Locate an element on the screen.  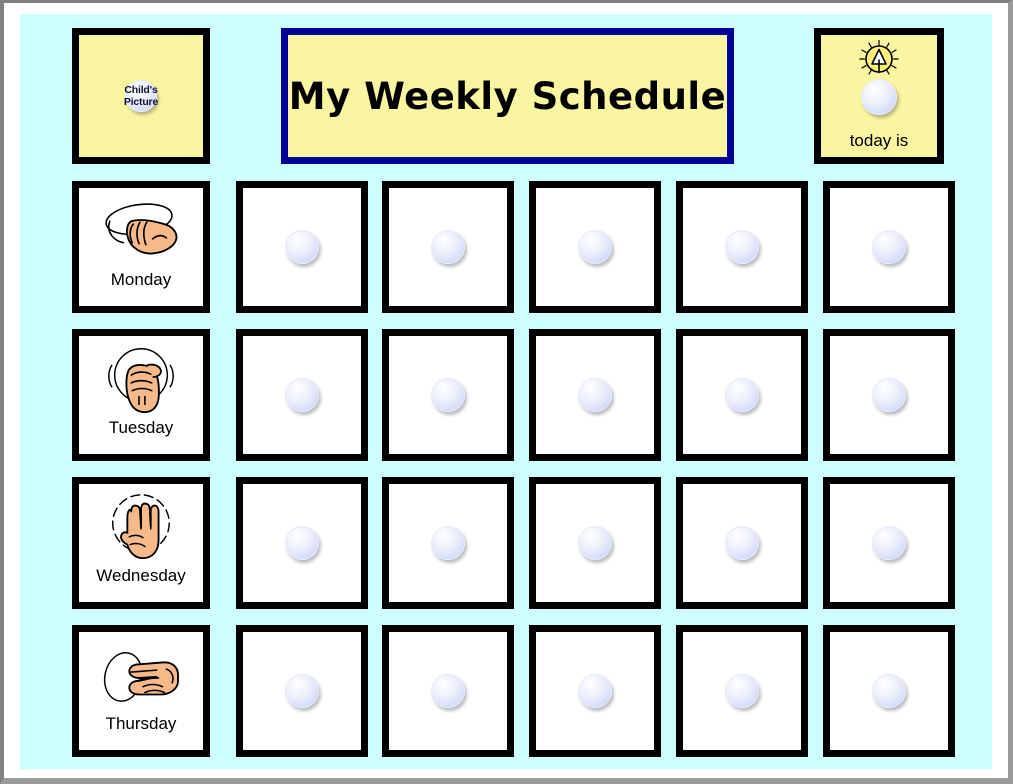
asl-hand-tuesday-icon is located at coordinates (141, 379).